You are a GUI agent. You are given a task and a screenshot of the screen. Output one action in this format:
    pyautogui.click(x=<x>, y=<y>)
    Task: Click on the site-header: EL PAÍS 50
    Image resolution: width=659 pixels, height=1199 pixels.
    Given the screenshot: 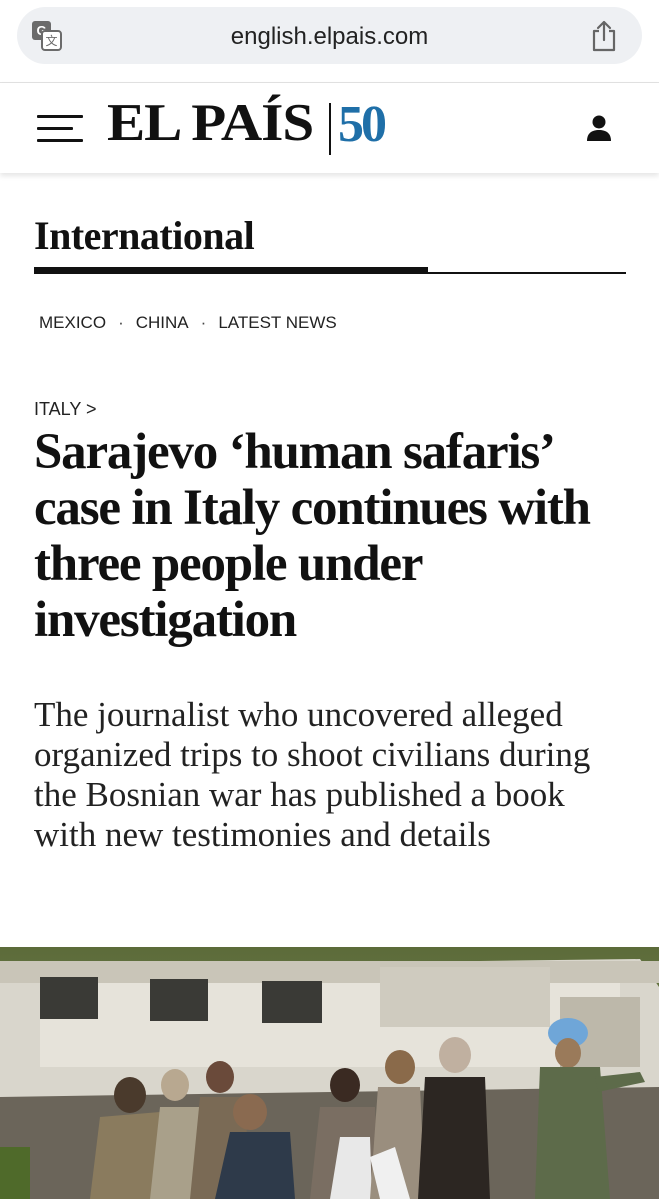 What is the action you would take?
    pyautogui.click(x=329, y=128)
    